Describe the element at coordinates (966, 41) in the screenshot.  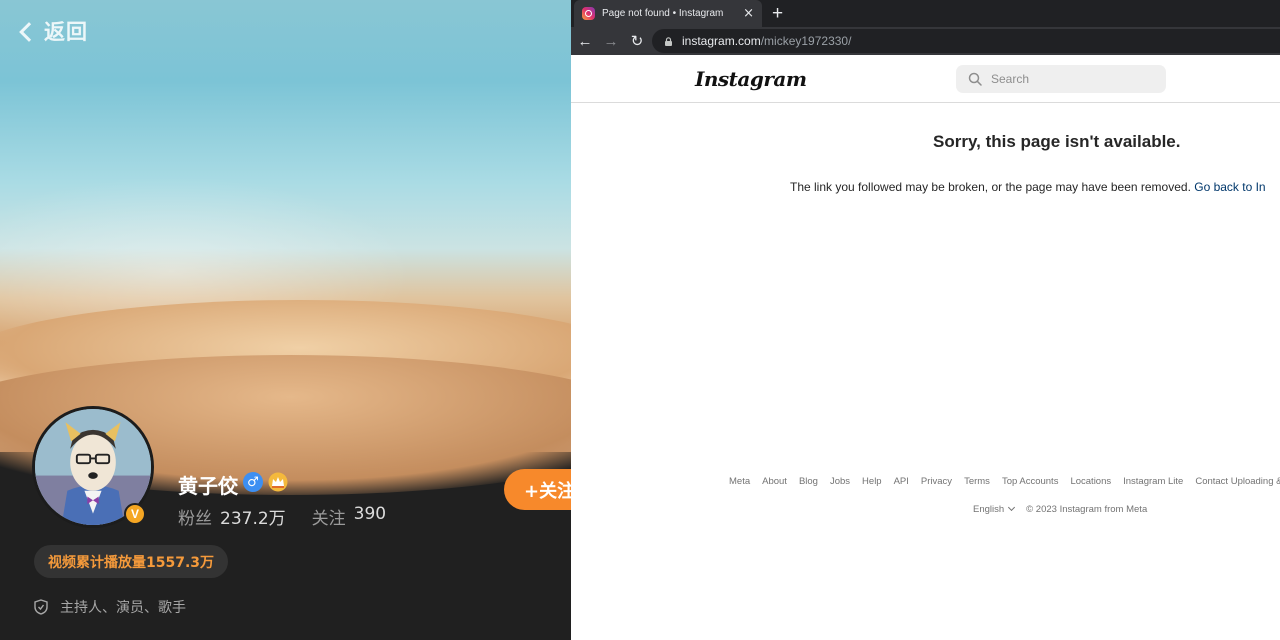
I see `address-bar: instagram.com/mickey1972330/` at that location.